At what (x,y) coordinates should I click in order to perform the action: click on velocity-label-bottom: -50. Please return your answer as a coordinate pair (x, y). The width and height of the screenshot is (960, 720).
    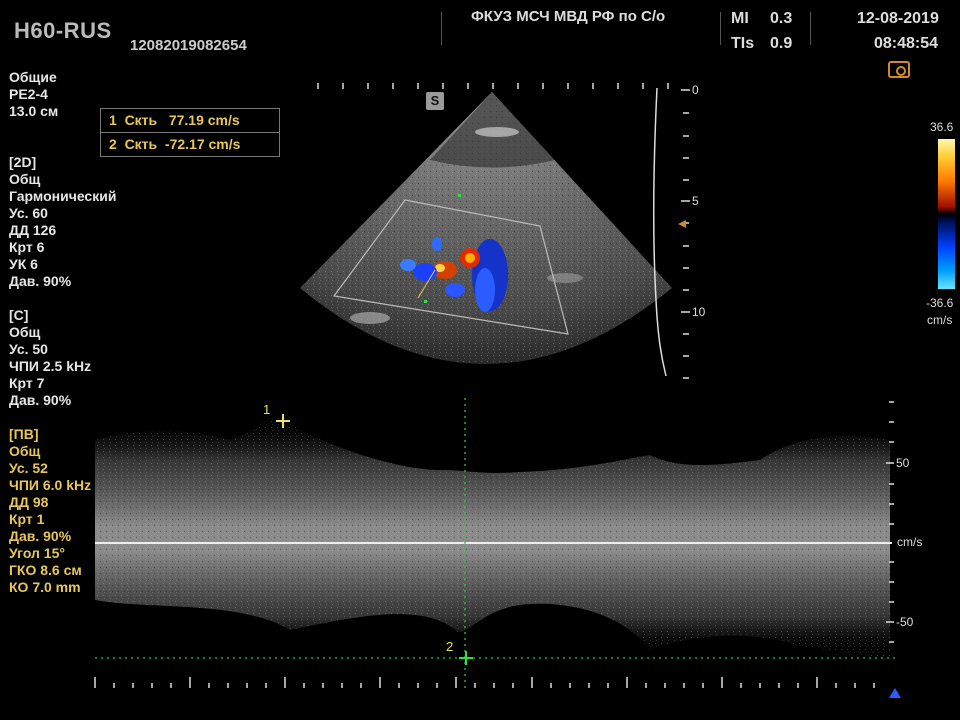
    Looking at the image, I should click on (905, 622).